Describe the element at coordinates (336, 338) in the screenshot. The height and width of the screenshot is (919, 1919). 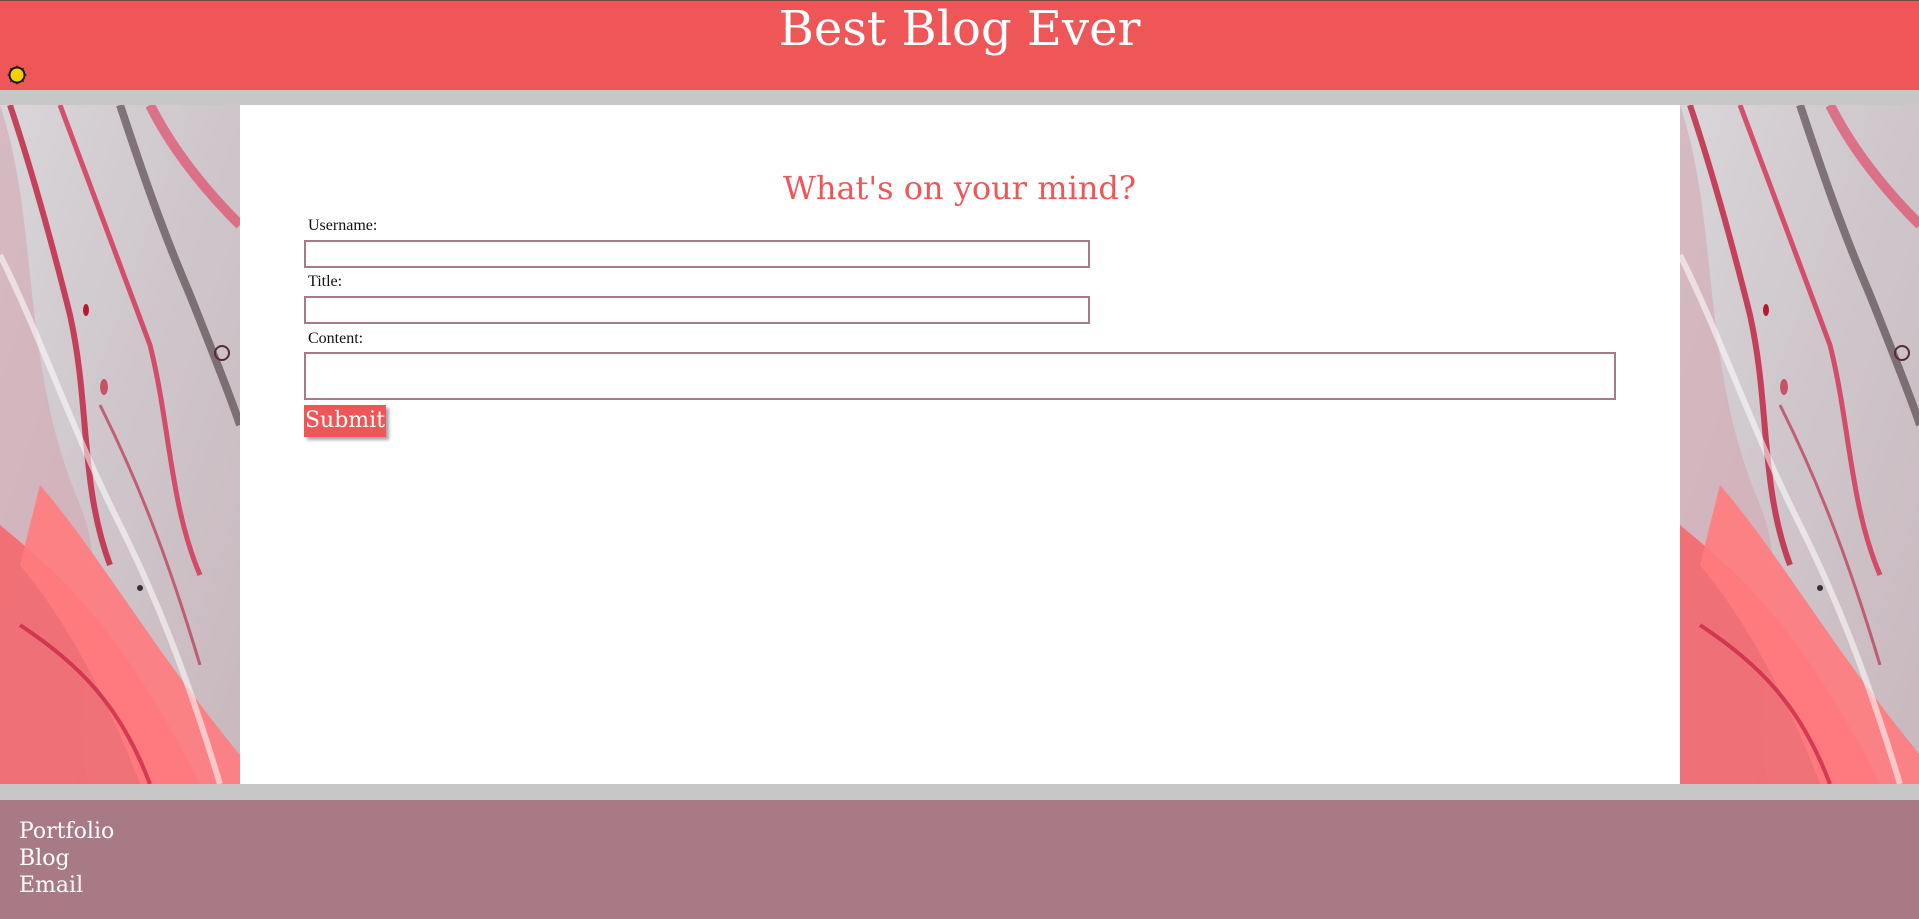
I see `content-label: Content:` at that location.